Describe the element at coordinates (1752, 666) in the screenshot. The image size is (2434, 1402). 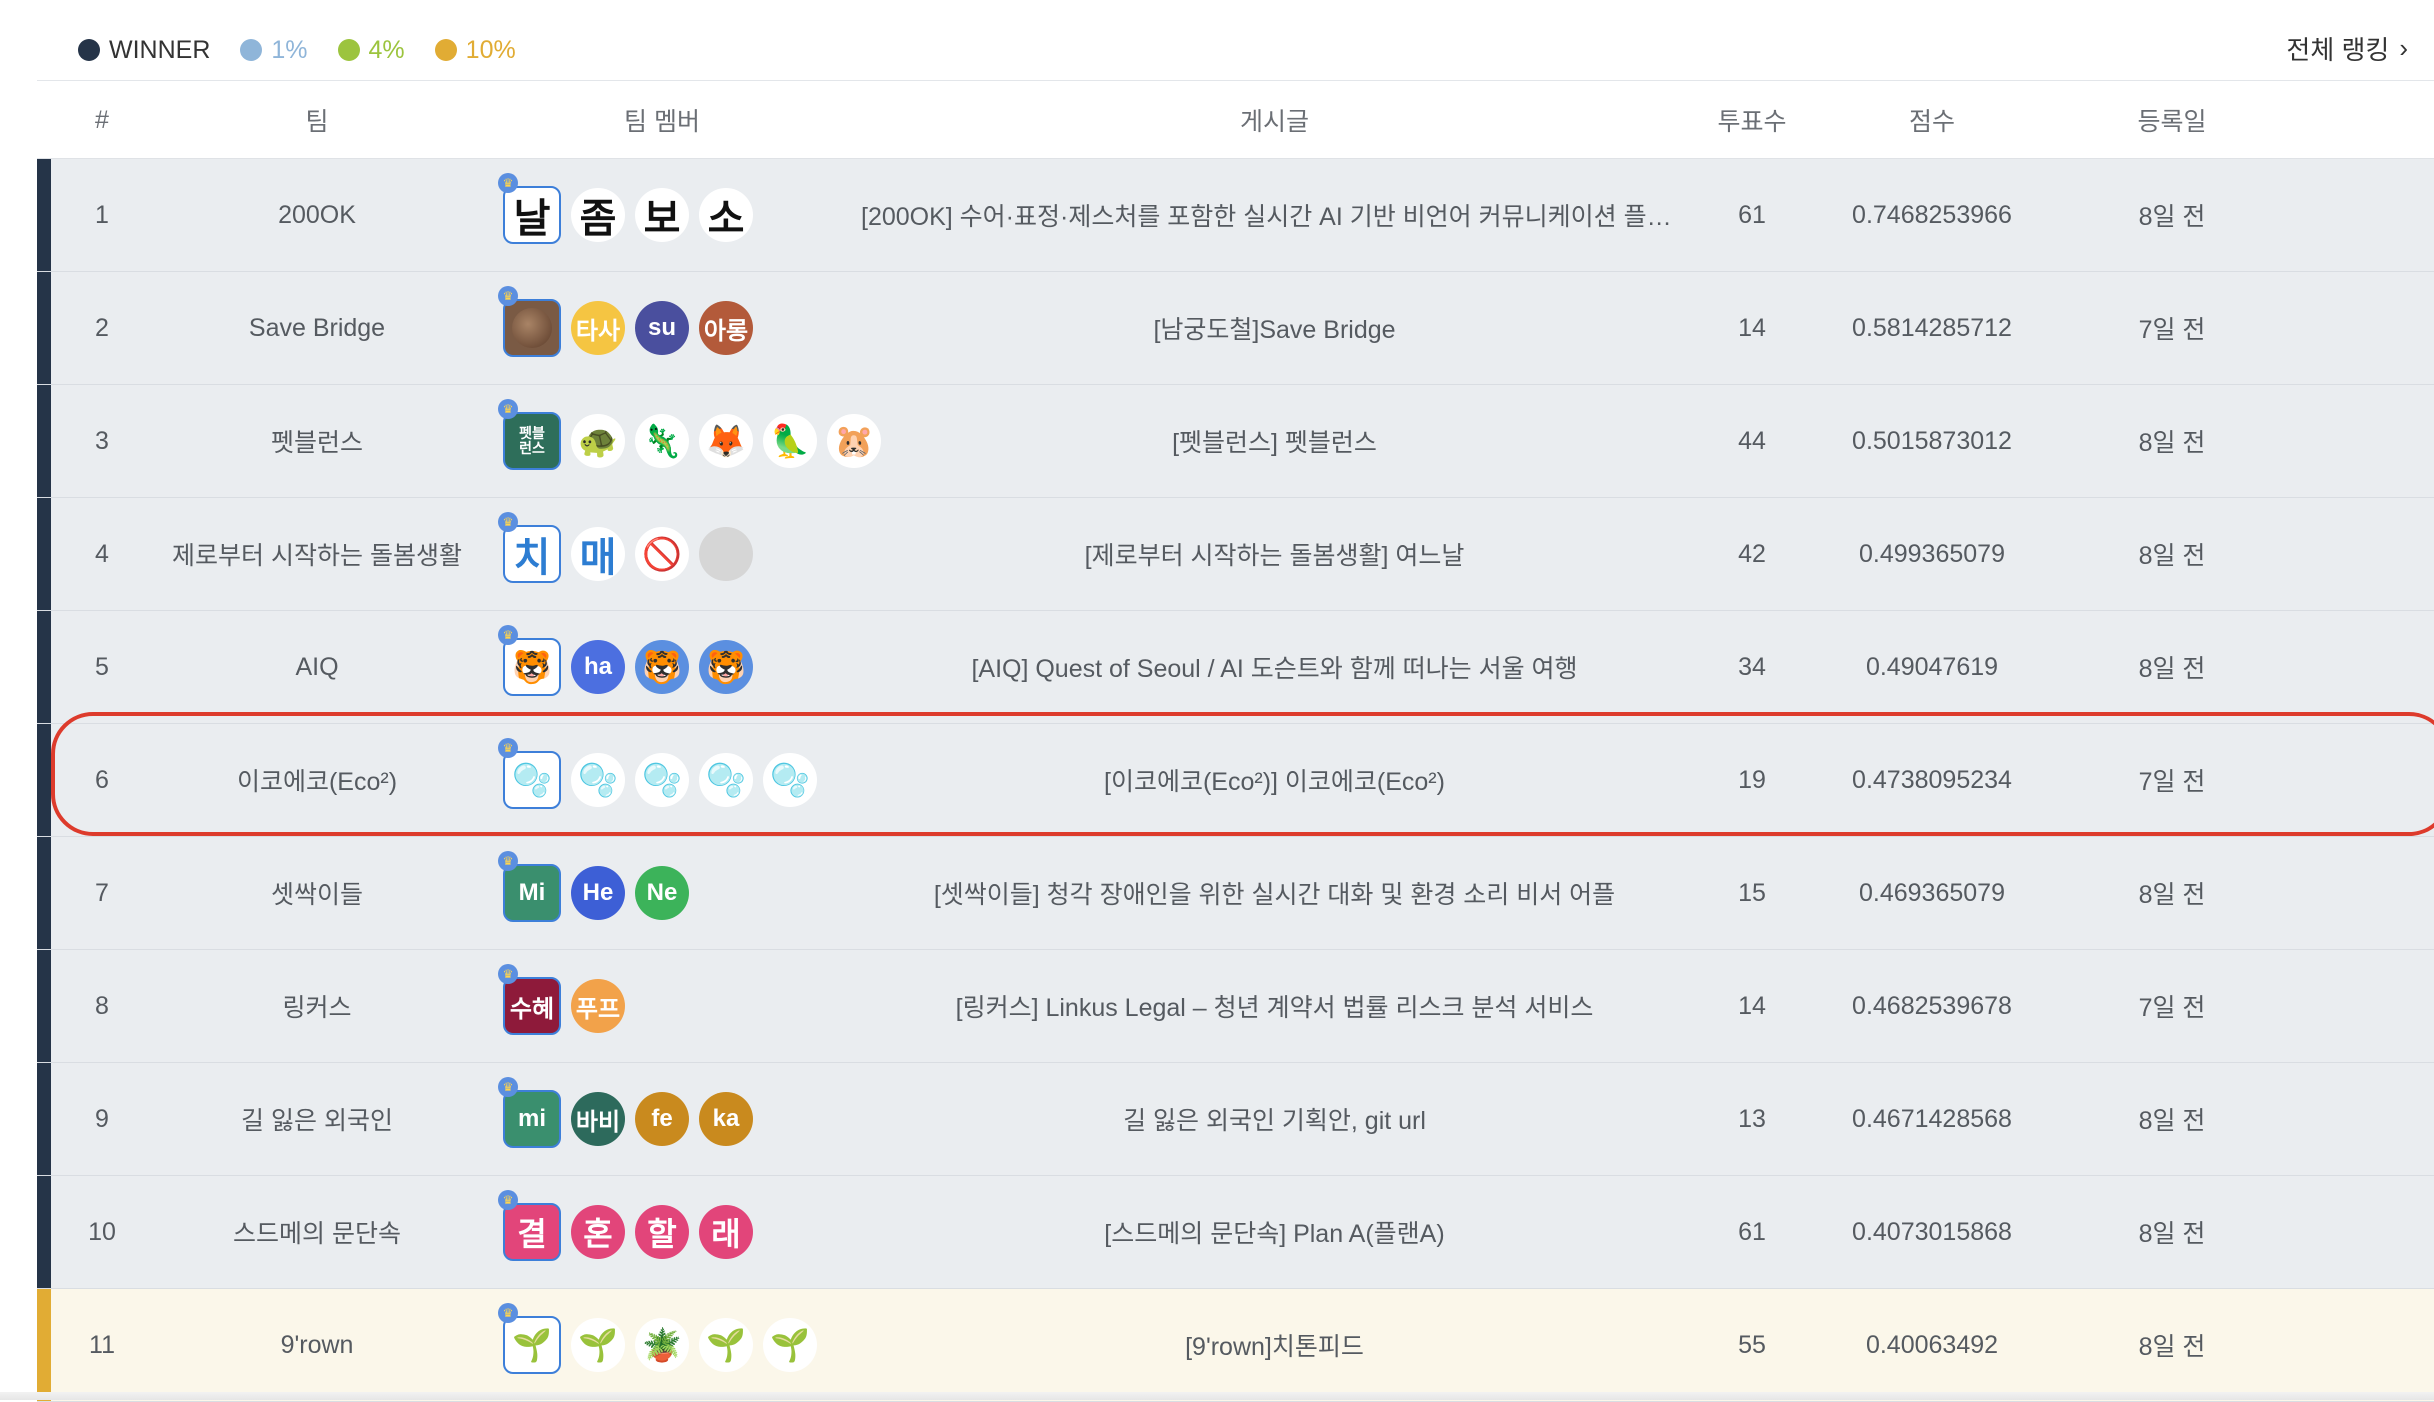
I see `votes-cell: 34` at that location.